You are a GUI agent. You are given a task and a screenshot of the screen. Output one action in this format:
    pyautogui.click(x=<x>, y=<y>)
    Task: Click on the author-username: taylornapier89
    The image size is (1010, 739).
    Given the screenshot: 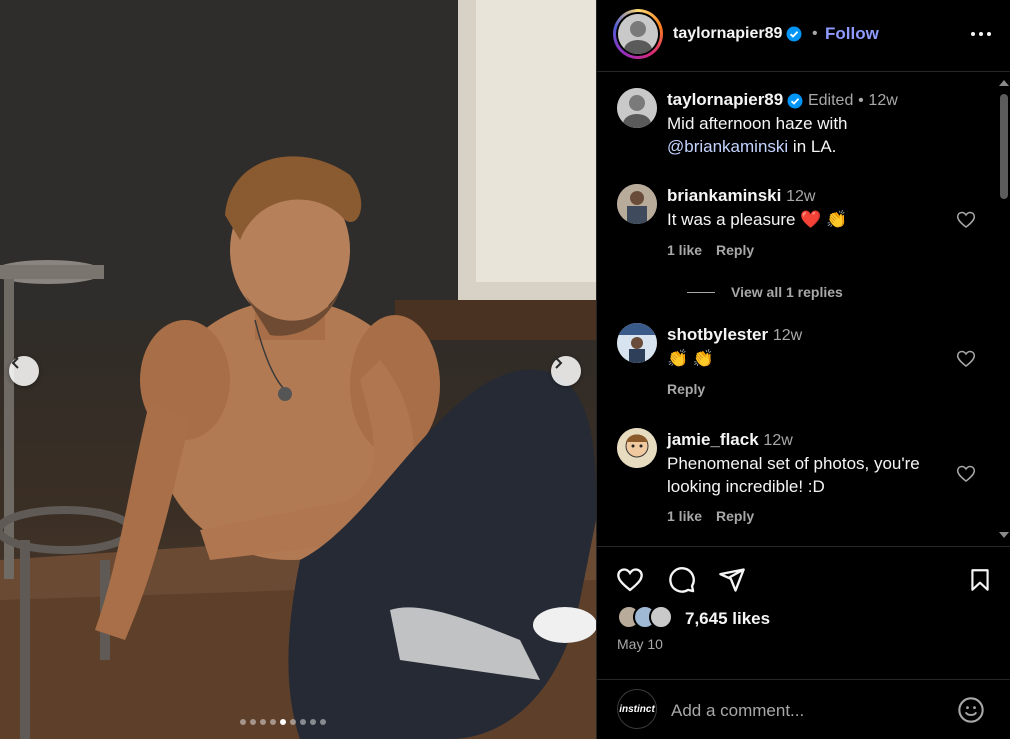 What is the action you would take?
    pyautogui.click(x=737, y=34)
    